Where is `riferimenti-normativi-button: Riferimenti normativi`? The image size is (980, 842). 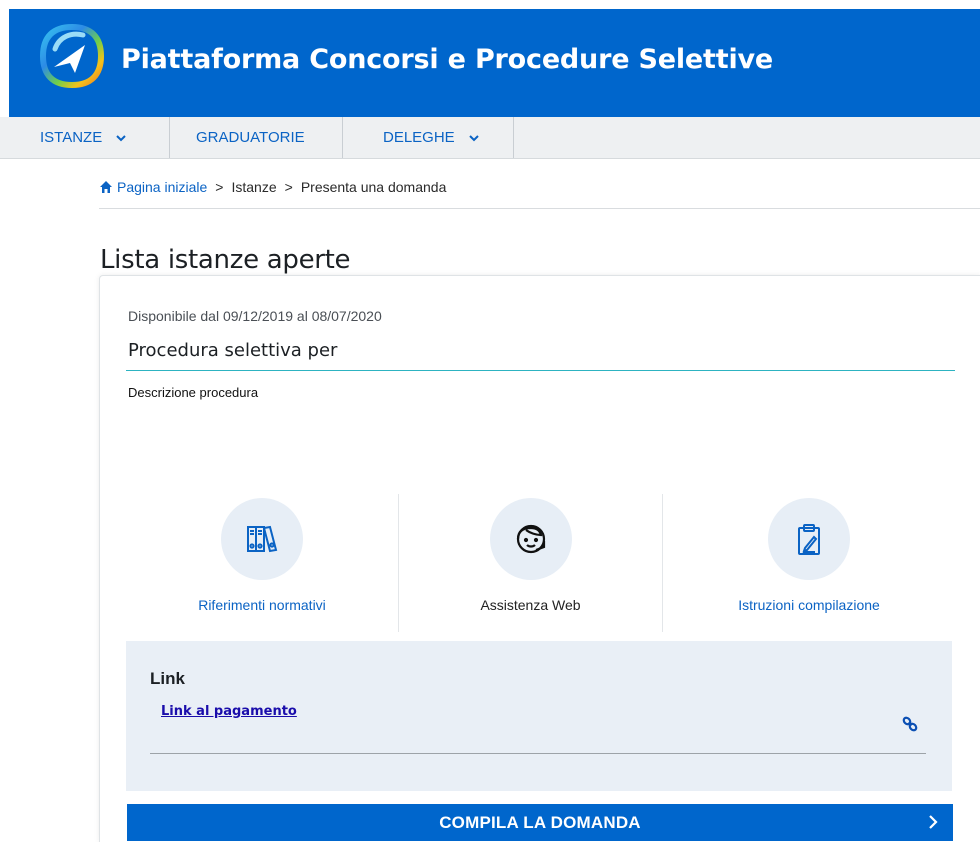
riferimenti-normativi-button: Riferimenti normativi is located at coordinates (262, 563).